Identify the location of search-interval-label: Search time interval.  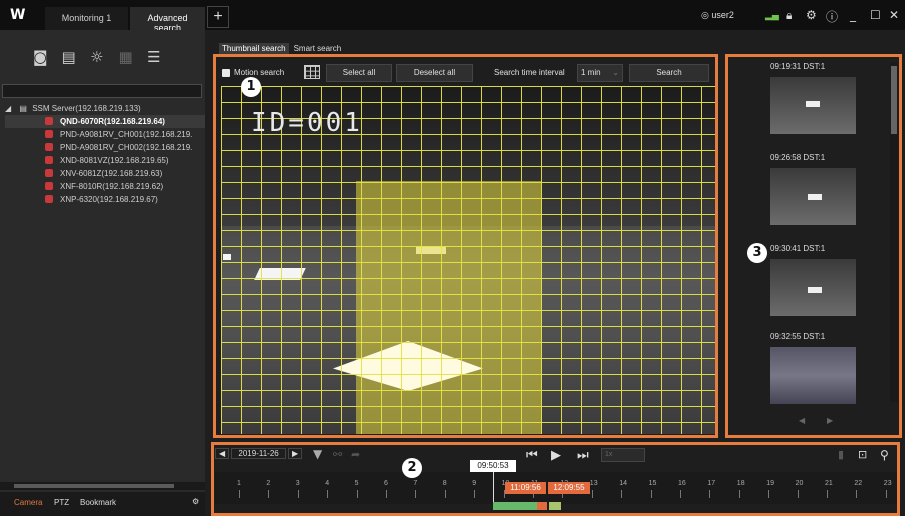
(529, 72).